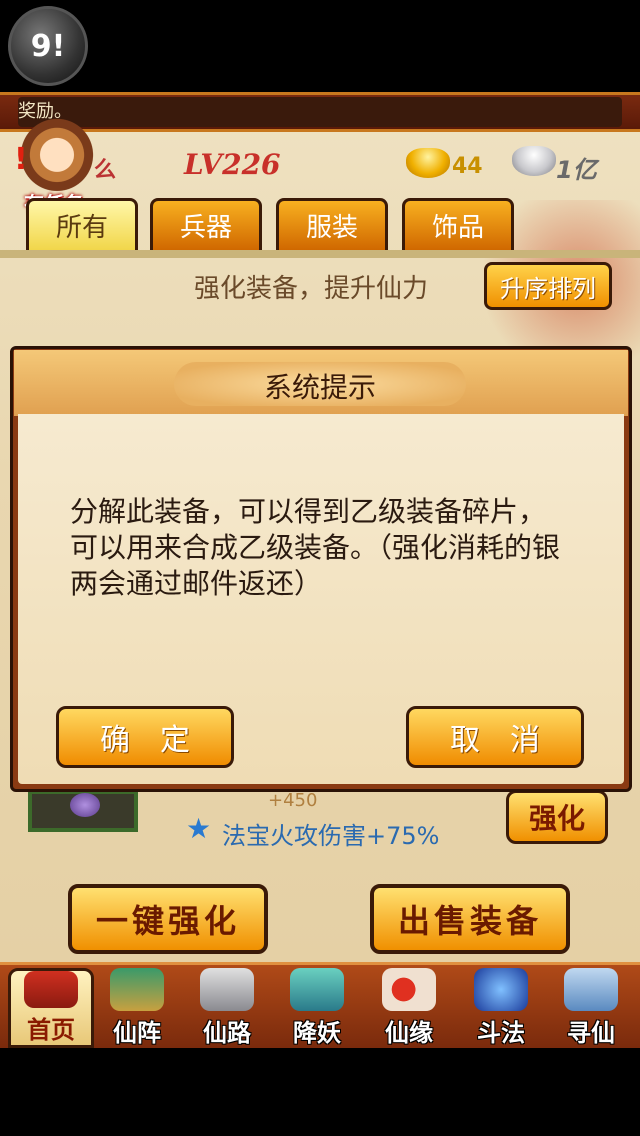 The width and height of the screenshot is (640, 1136). I want to click on palace-icon, so click(51, 989).